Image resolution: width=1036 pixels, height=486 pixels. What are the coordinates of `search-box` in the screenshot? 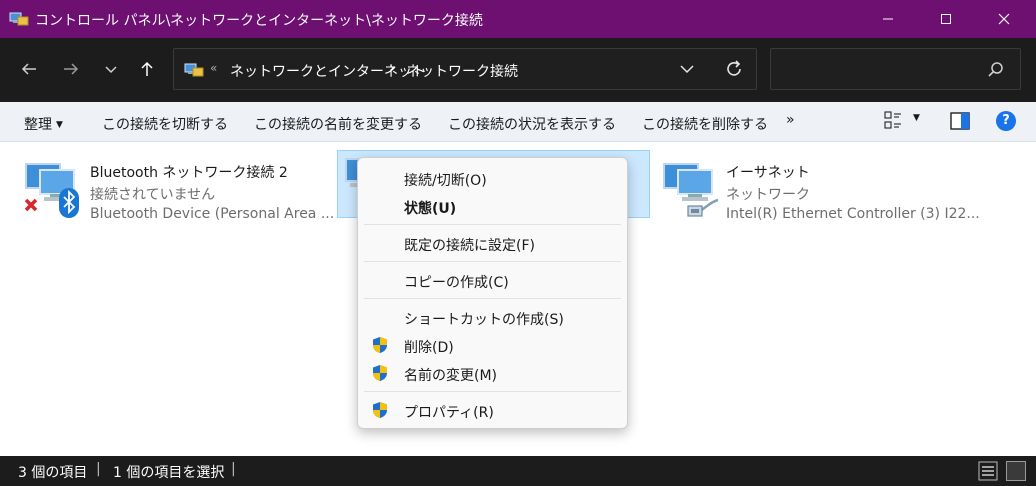 It's located at (895, 69).